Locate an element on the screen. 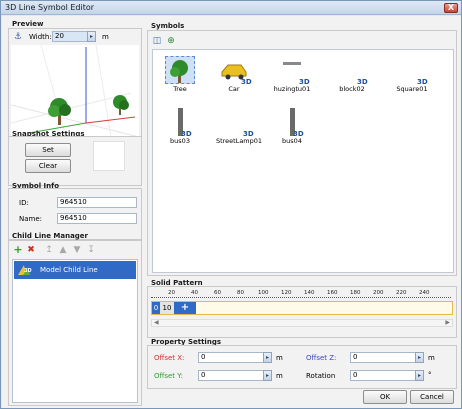 The width and height of the screenshot is (462, 409). rotation-spin-icon: ▸ is located at coordinates (419, 375).